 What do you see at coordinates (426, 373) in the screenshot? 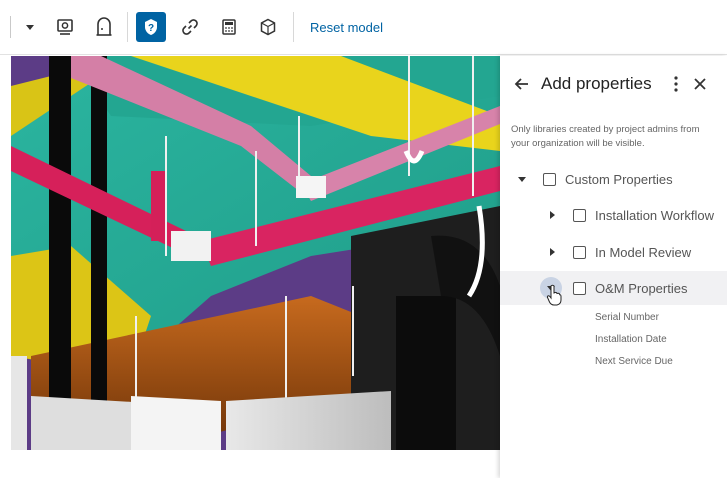
I see `black-pipe` at bounding box center [426, 373].